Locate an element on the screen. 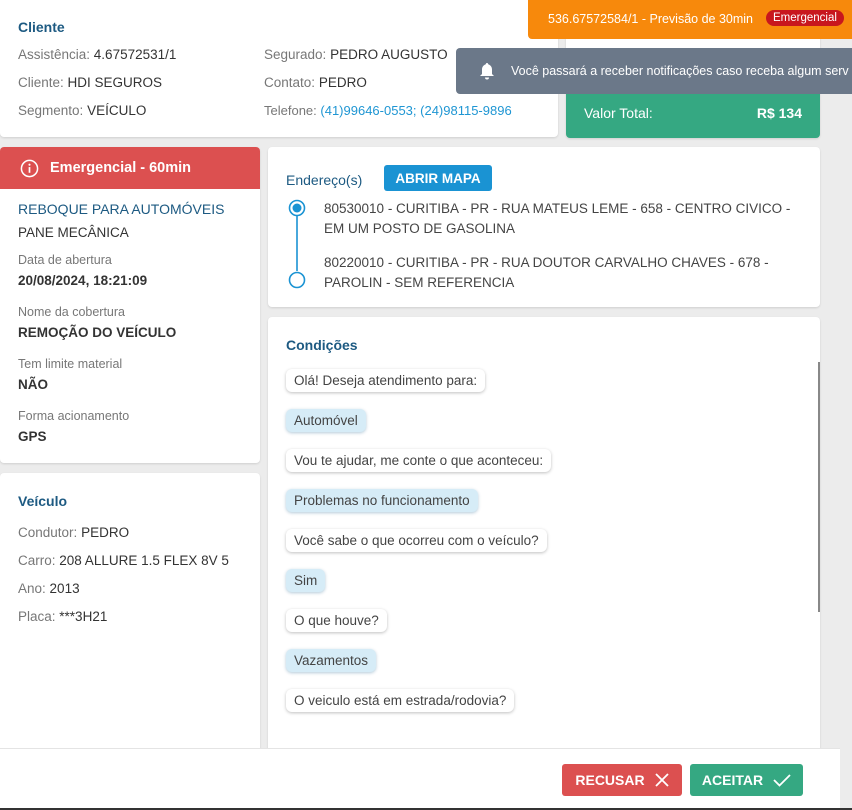 This screenshot has width=852, height=810. cliente-field: Cliente: HDI SEGUROS is located at coordinates (90, 82).